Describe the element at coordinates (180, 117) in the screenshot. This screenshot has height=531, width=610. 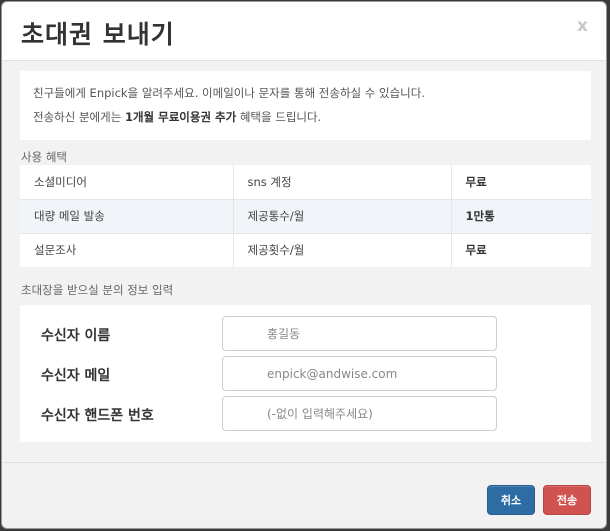
I see `notice-highlight: 1개월 무료이용권 추가` at that location.